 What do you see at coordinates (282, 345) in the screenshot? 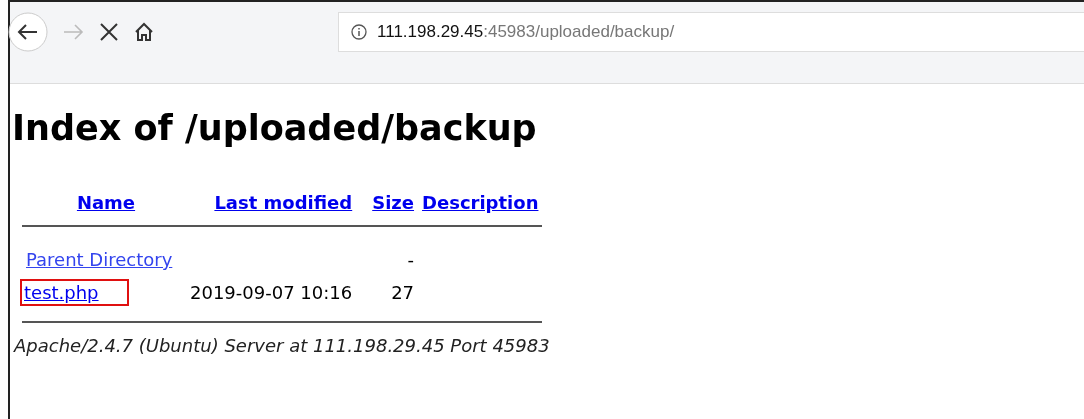
I see `server-signature: Apache/2.4.7 (Ubuntu) Server at 111.198.29.45 Port 45983` at bounding box center [282, 345].